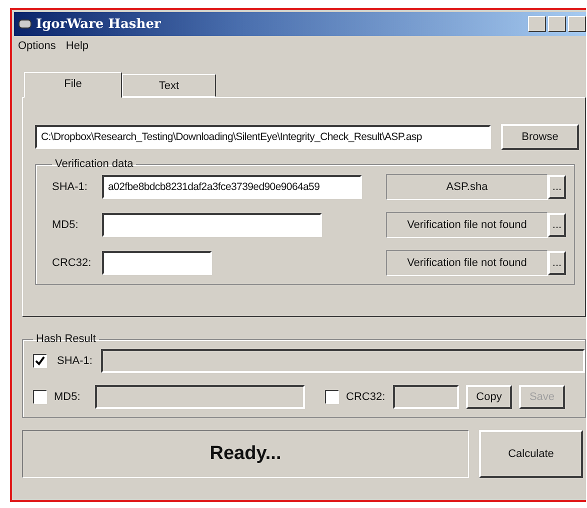  Describe the element at coordinates (366, 397) in the screenshot. I see `checkbox-label: CRC32:` at that location.